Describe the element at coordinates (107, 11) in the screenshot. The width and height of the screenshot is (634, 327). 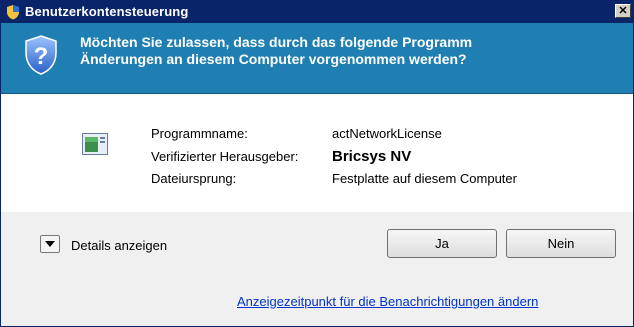
I see `window-title: Benutzerkontensteuerung` at that location.